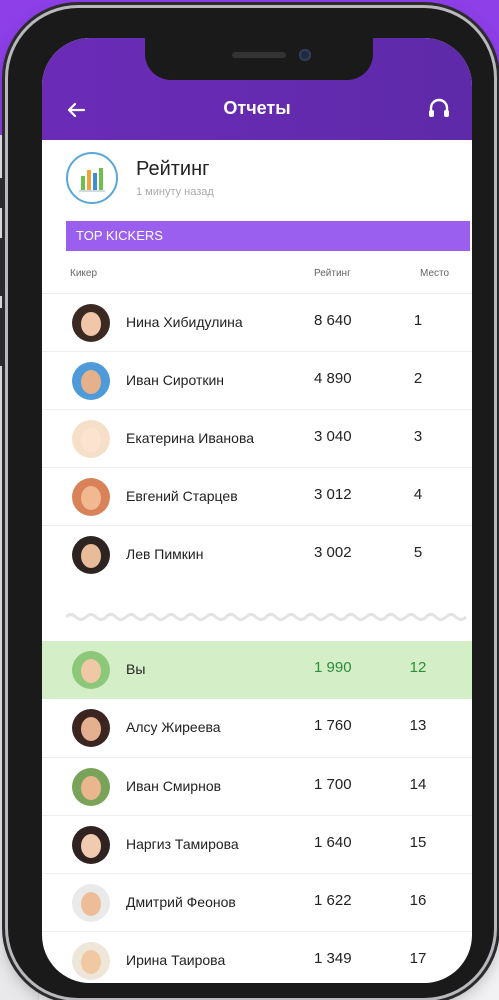 The width and height of the screenshot is (499, 1000). Describe the element at coordinates (259, 55) in the screenshot. I see `speaker-grille` at that location.